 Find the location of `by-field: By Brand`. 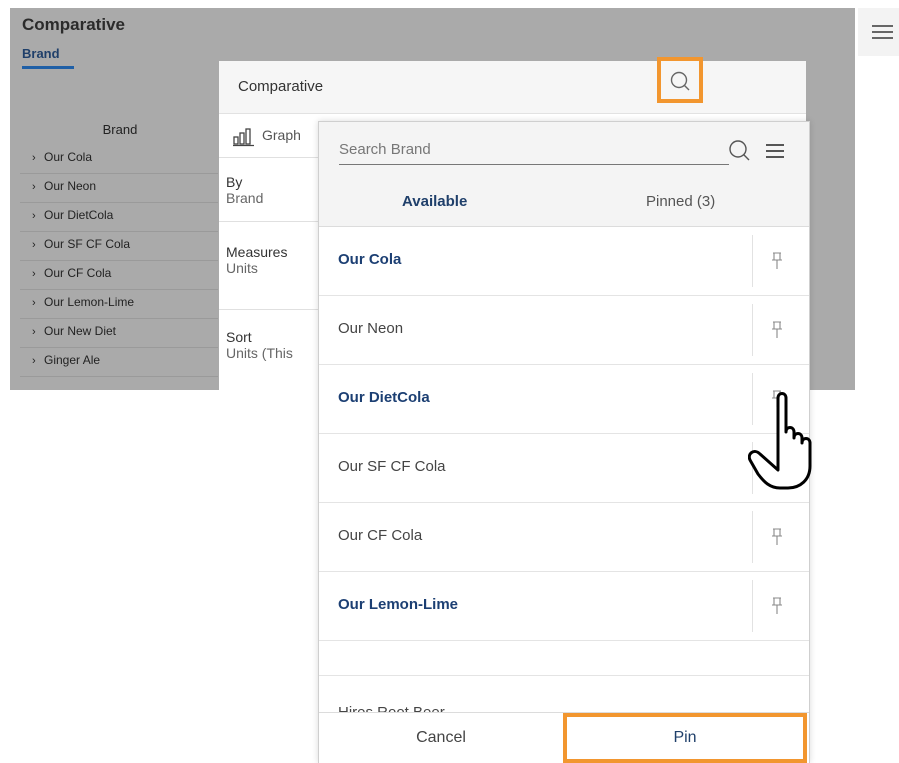

by-field: By Brand is located at coordinates (244, 190).